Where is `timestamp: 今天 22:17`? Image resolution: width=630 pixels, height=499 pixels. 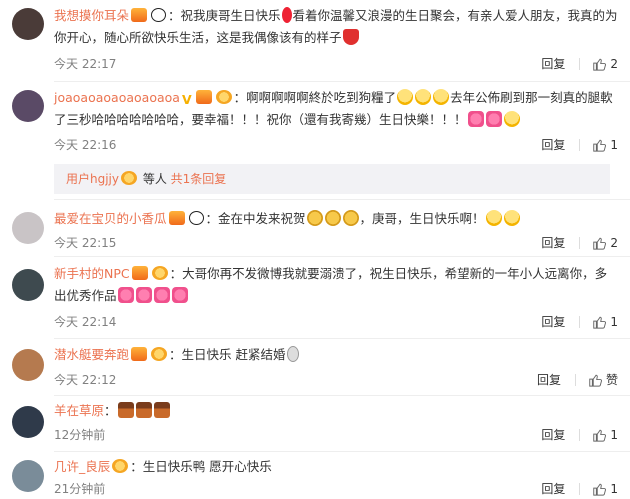 timestamp: 今天 22:17 is located at coordinates (85, 64).